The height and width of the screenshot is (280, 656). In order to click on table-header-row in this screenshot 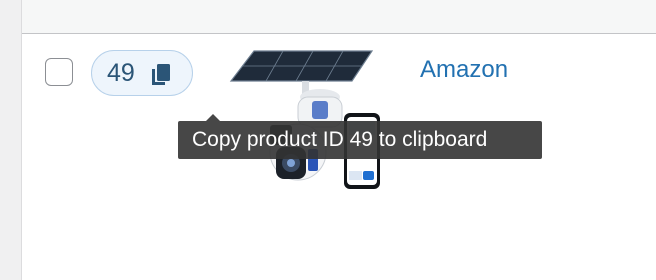, I will do `click(339, 17)`.